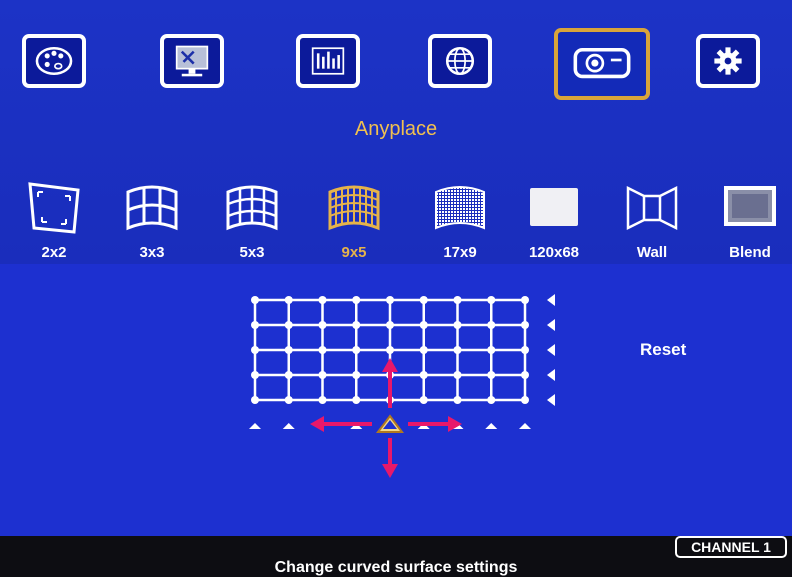  What do you see at coordinates (54, 252) in the screenshot?
I see `mode-label: 2x2` at bounding box center [54, 252].